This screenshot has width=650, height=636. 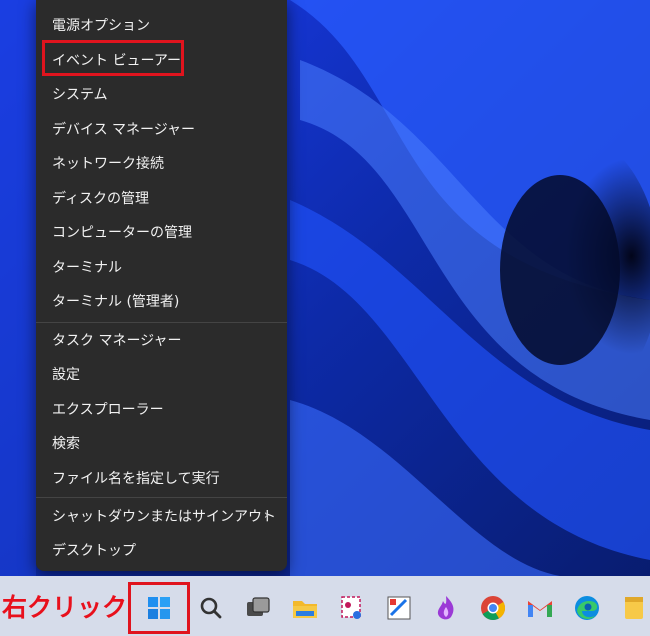 What do you see at coordinates (161, 374) in the screenshot?
I see `menu-item-settings: 設定` at bounding box center [161, 374].